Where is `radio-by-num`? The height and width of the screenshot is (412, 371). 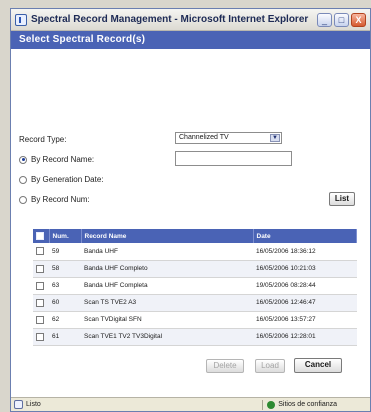 radio-by-num is located at coordinates (23, 199).